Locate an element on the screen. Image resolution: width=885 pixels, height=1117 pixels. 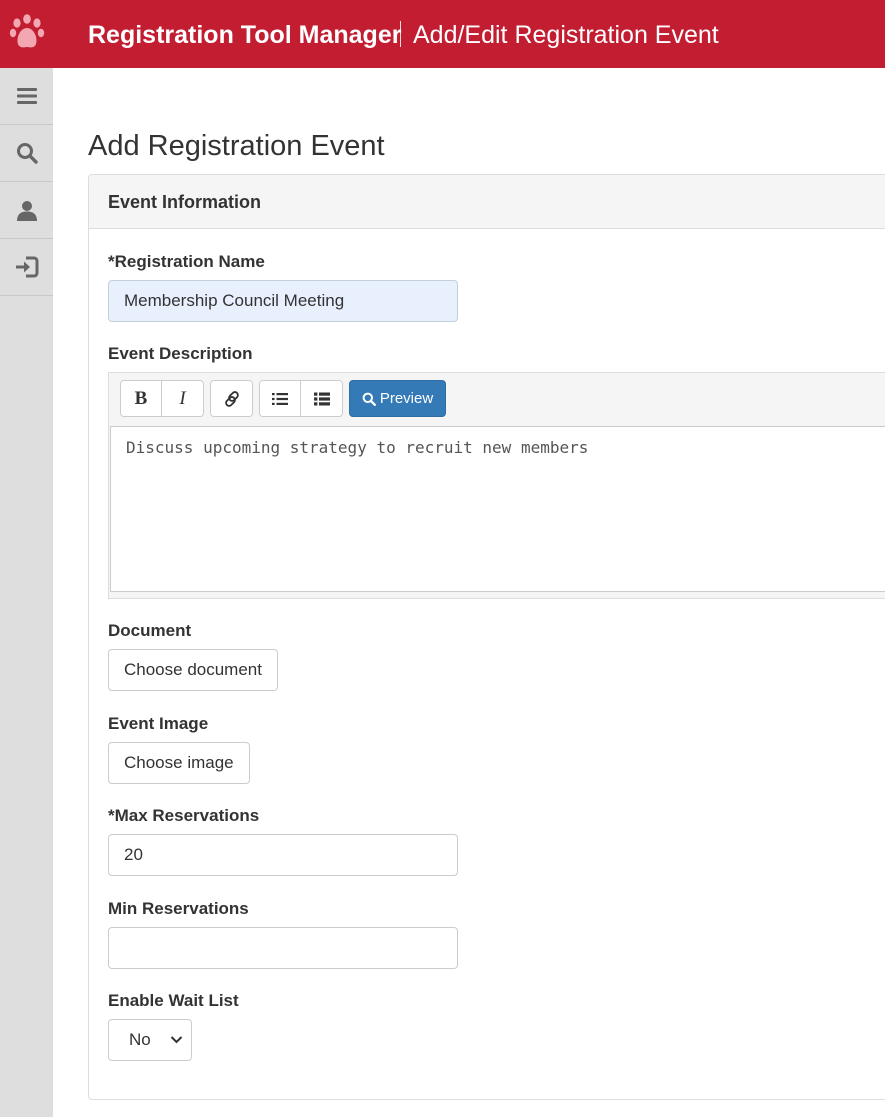
page-title: Add Registration Event is located at coordinates (236, 146).